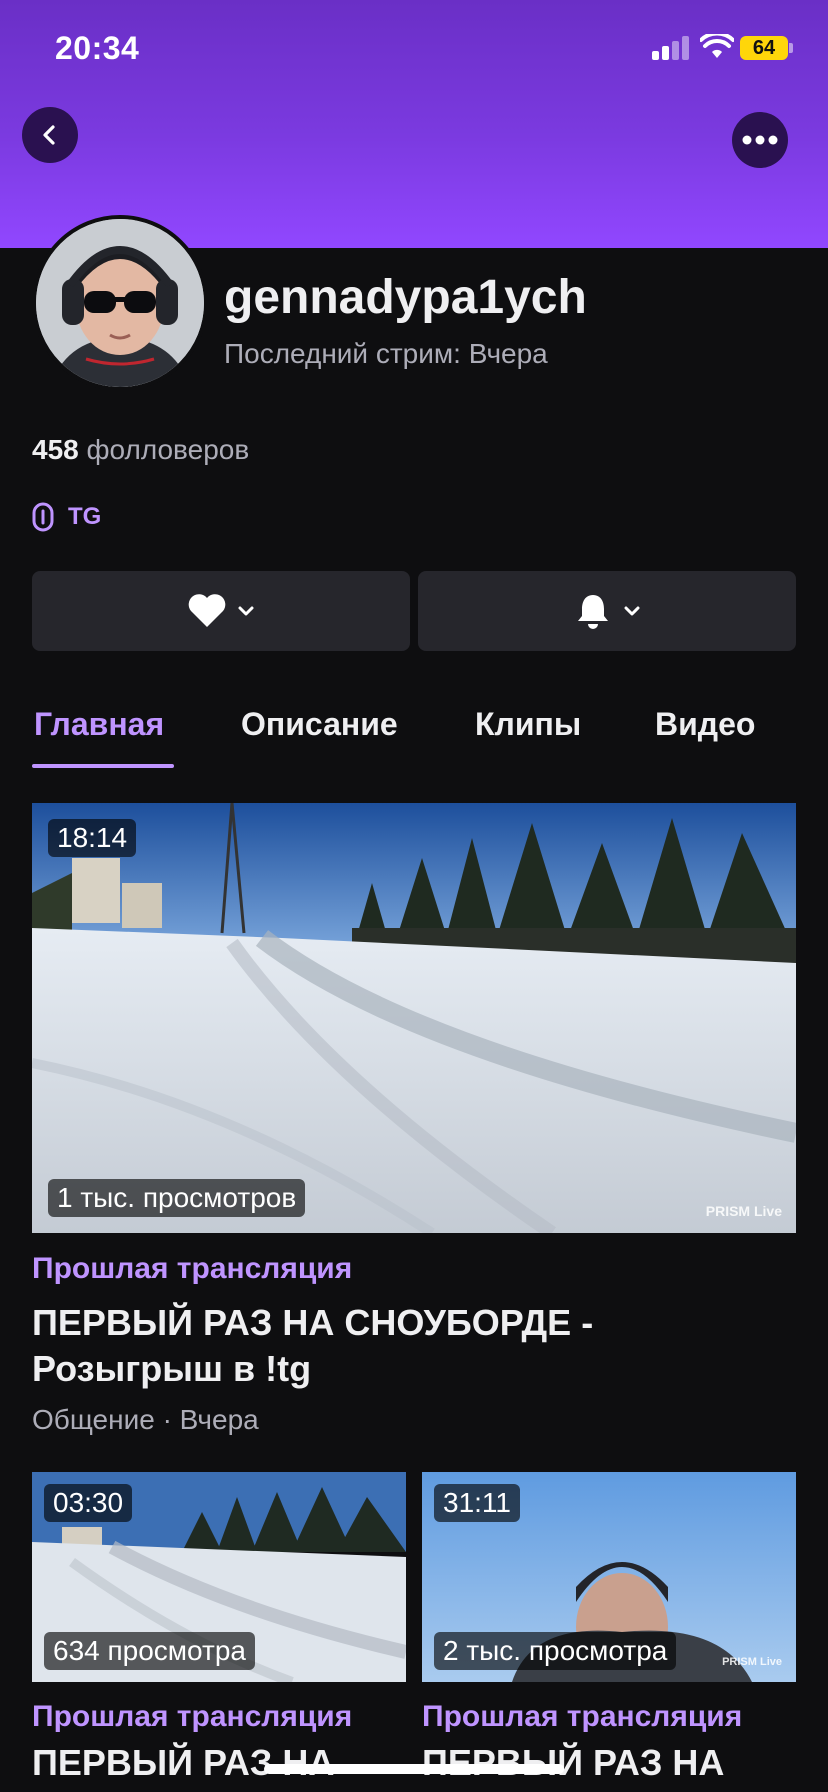 The image size is (828, 1792). What do you see at coordinates (414, 1769) in the screenshot?
I see `home-indicator` at bounding box center [414, 1769].